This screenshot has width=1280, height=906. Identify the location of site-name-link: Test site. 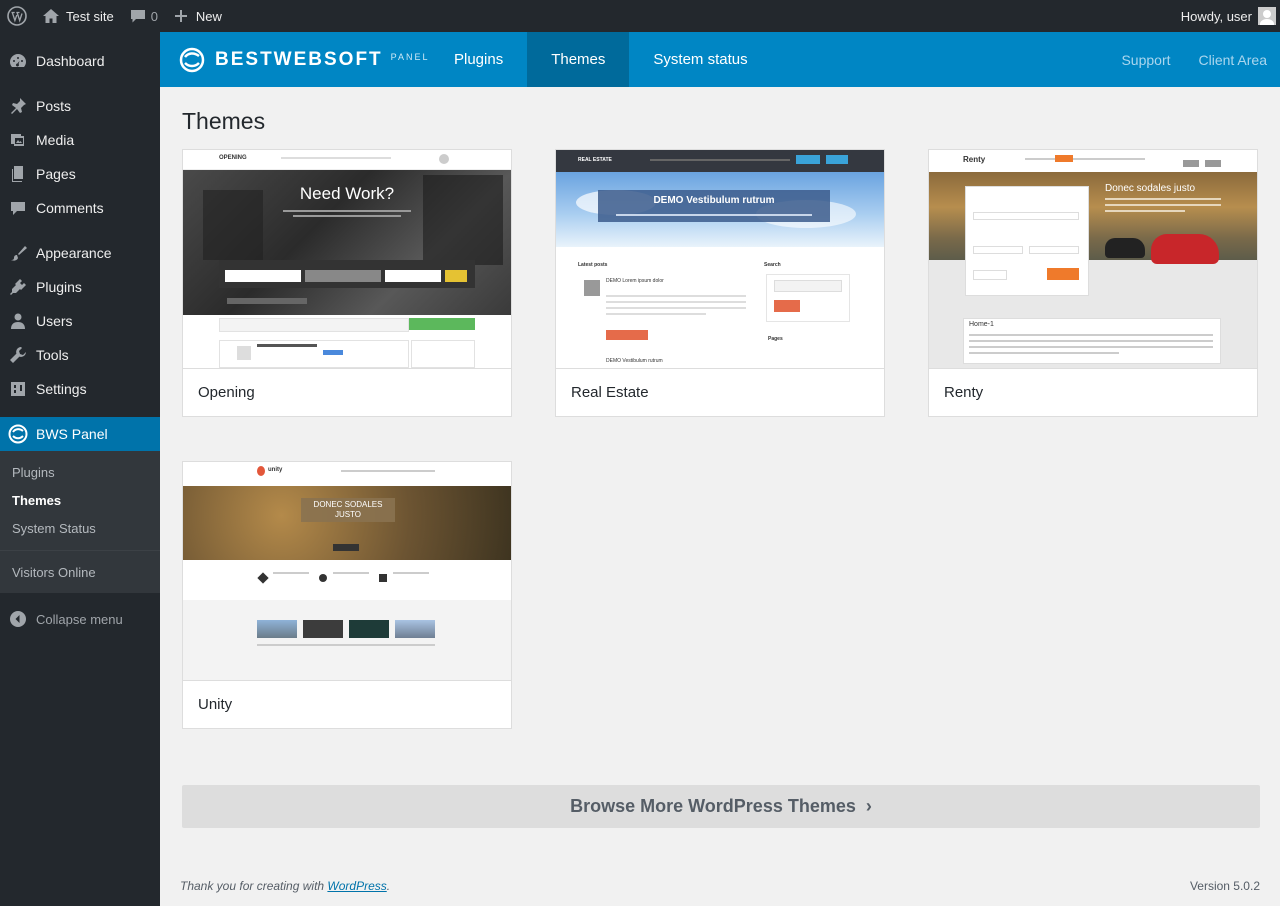
(78, 16).